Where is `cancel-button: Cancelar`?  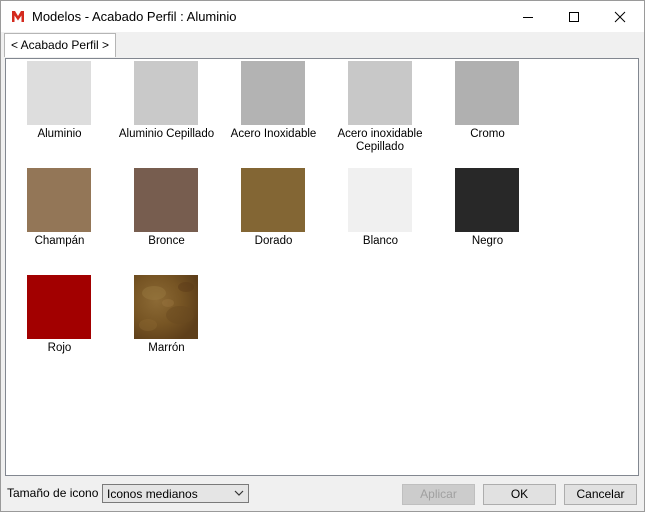
cancel-button: Cancelar is located at coordinates (600, 494).